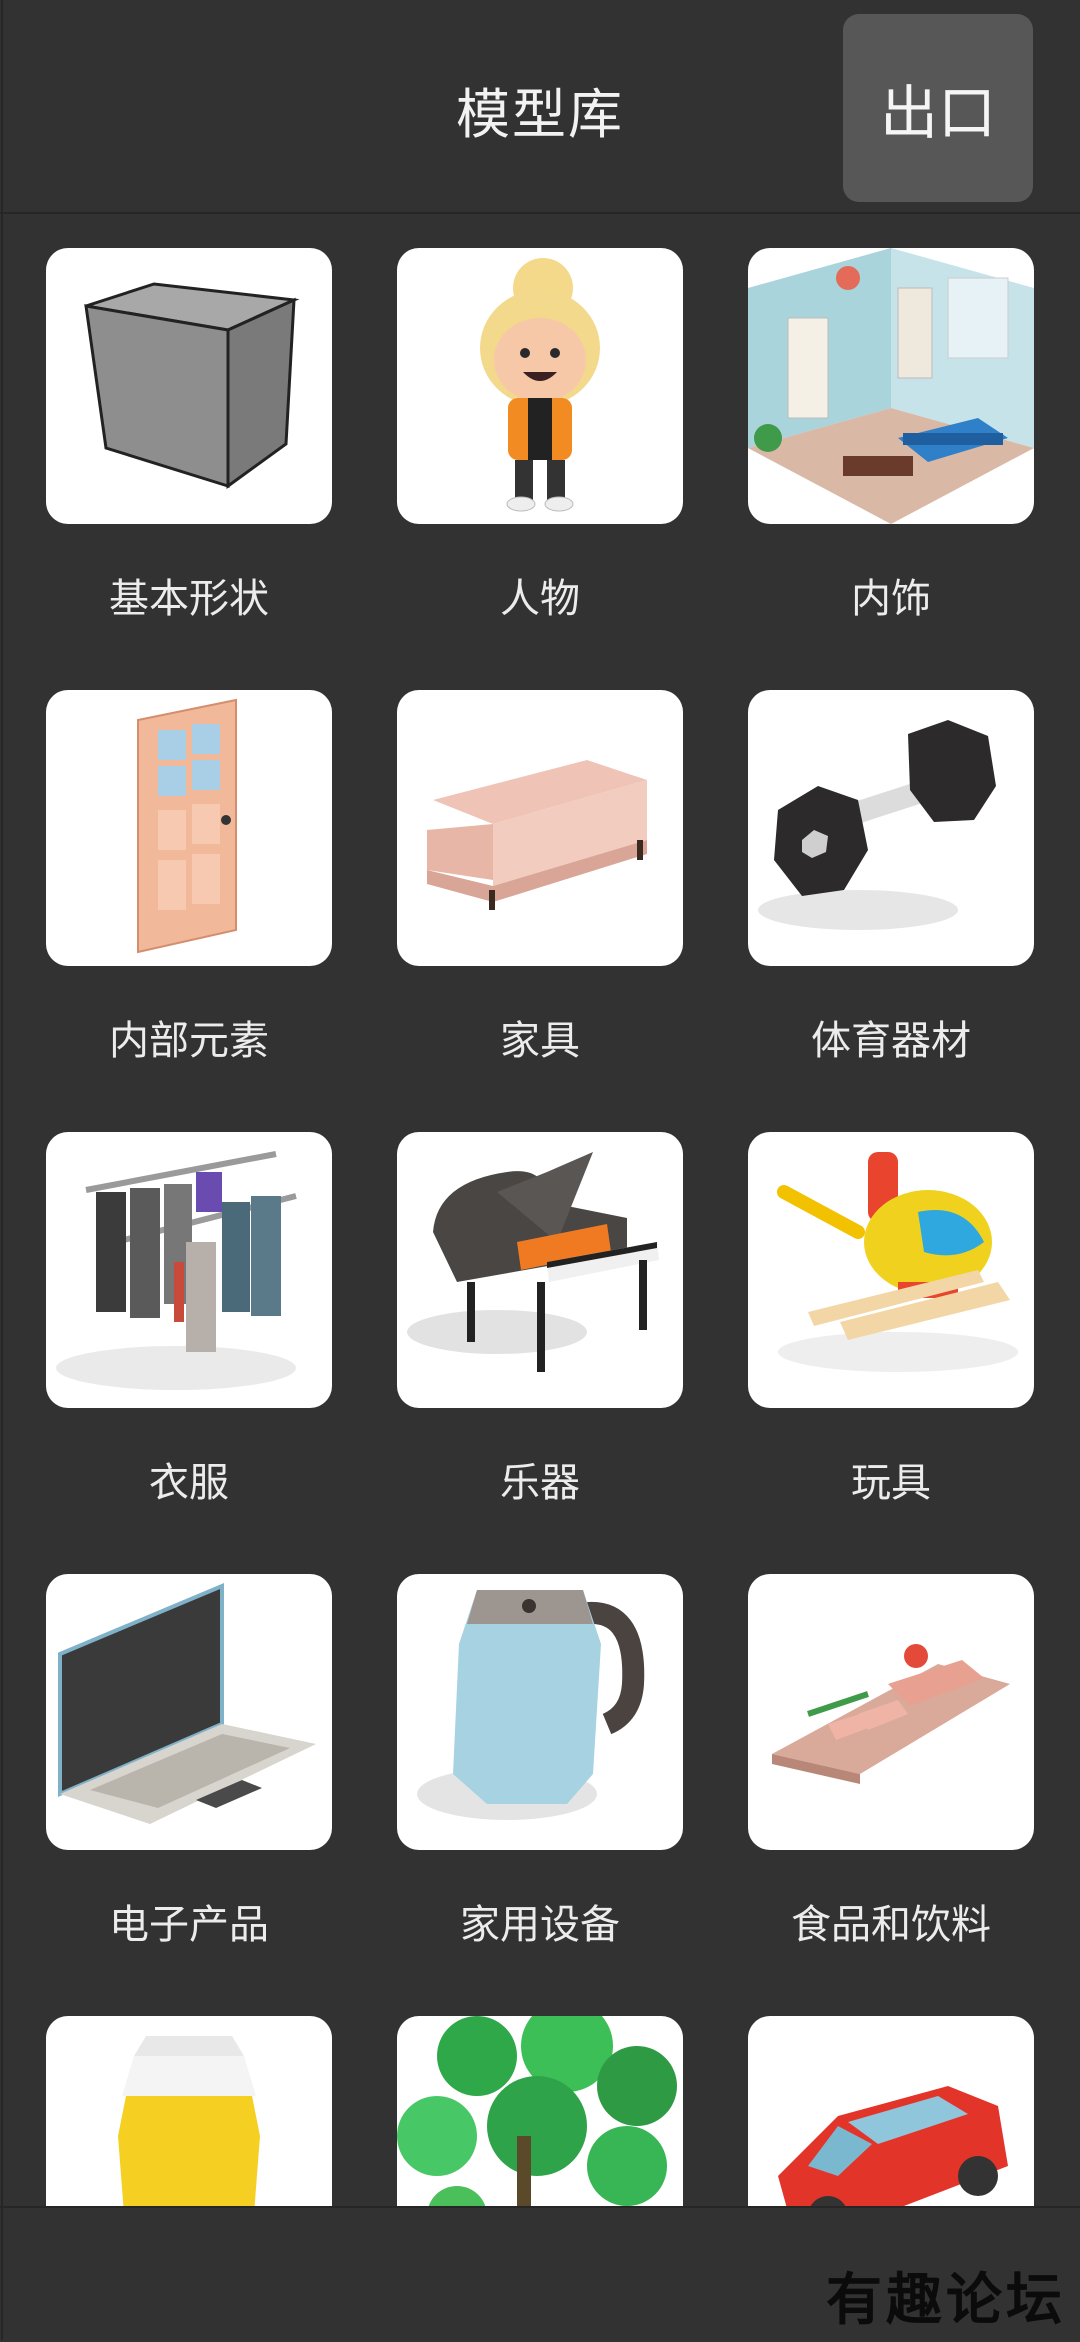  I want to click on category-toys: 玩具, so click(891, 1319).